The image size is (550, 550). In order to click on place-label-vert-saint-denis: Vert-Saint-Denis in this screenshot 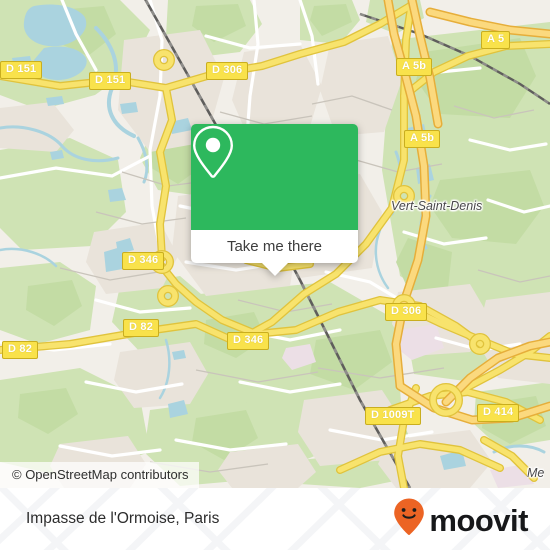, I will do `click(437, 206)`.